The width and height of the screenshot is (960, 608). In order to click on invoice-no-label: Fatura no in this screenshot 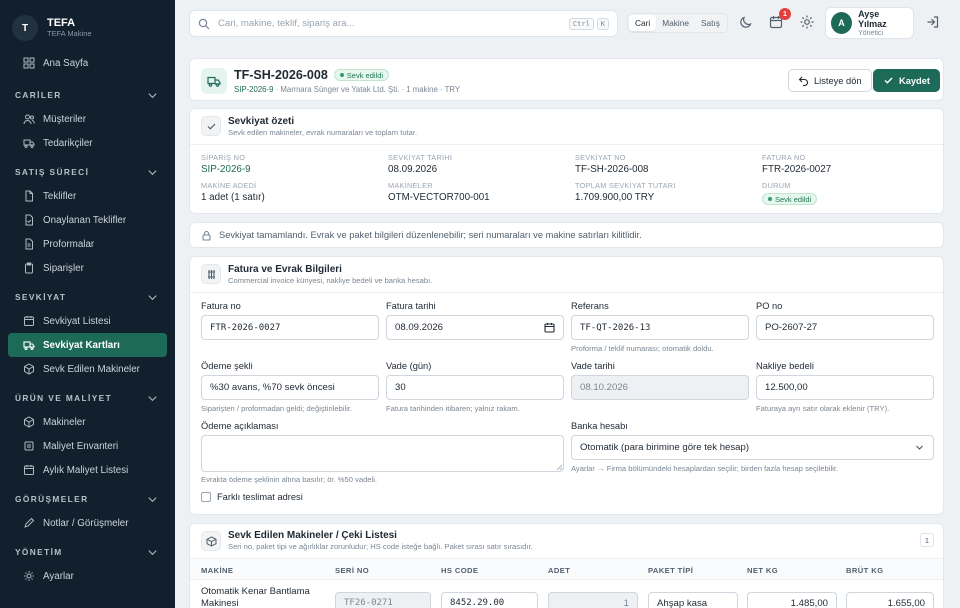, I will do `click(221, 306)`.